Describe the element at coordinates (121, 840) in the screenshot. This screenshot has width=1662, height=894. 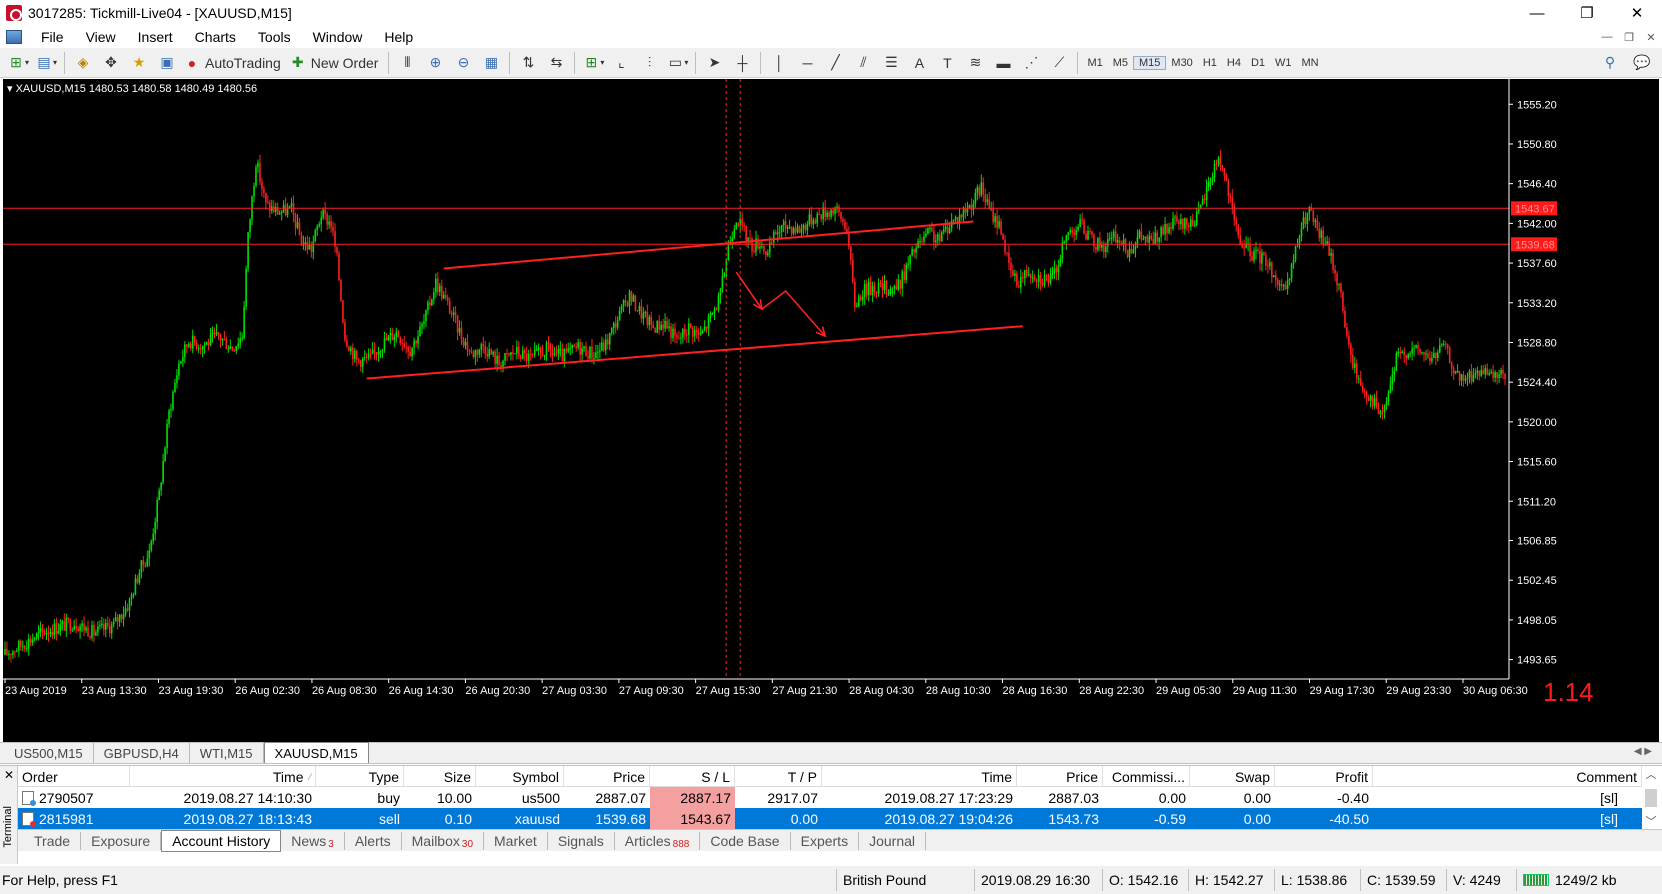
I see `tab-exposure: Exposure` at that location.